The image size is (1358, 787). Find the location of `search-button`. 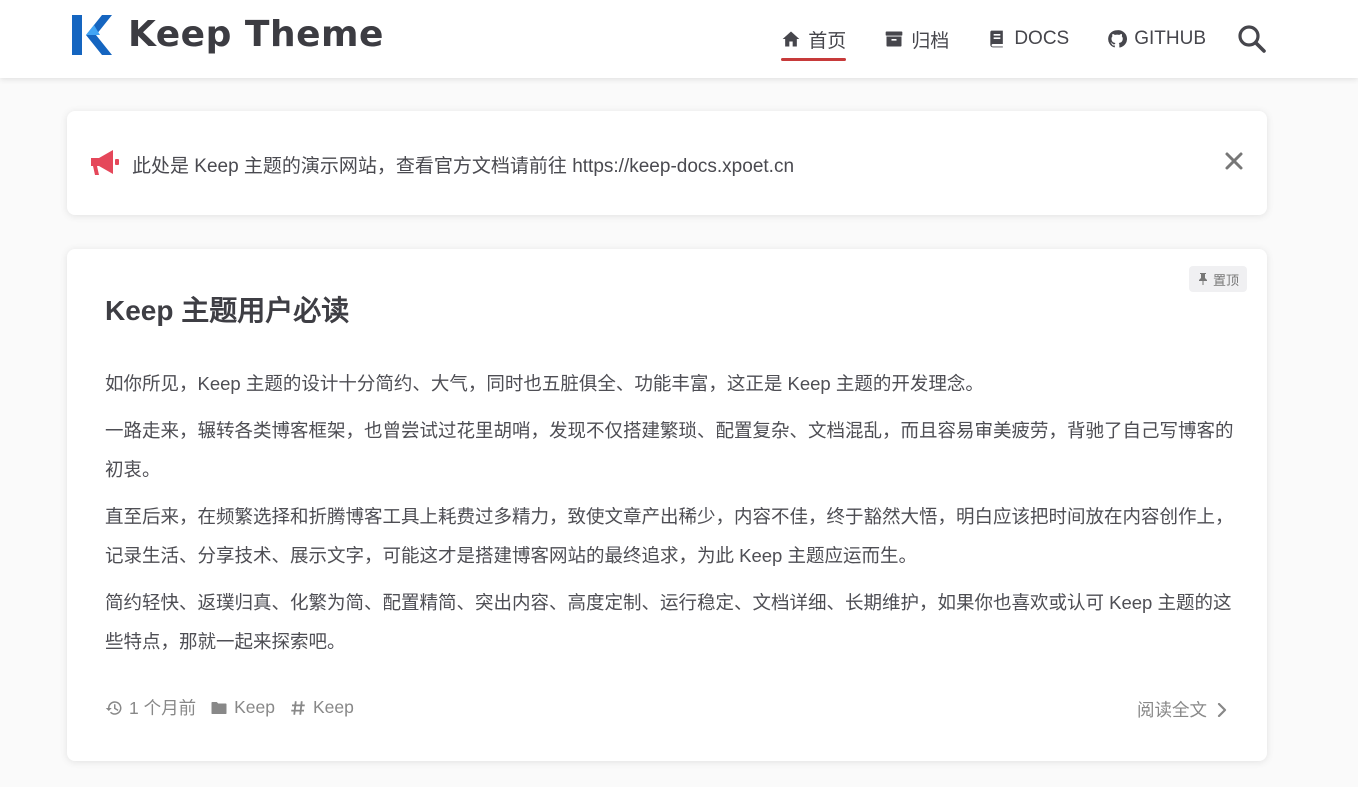

search-button is located at coordinates (1252, 39).